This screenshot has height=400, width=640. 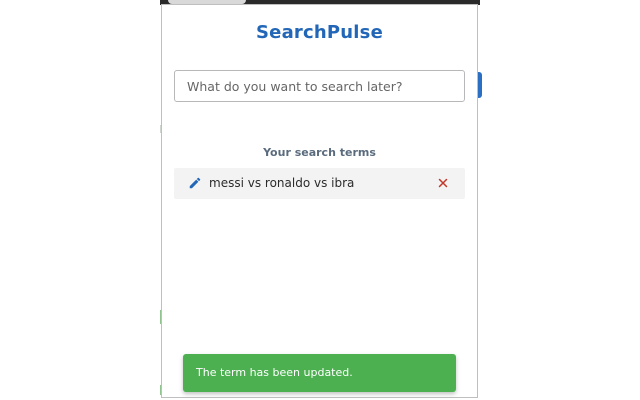 What do you see at coordinates (281, 183) in the screenshot?
I see `search-term-text: messi vs ronaldo vs ibra` at bounding box center [281, 183].